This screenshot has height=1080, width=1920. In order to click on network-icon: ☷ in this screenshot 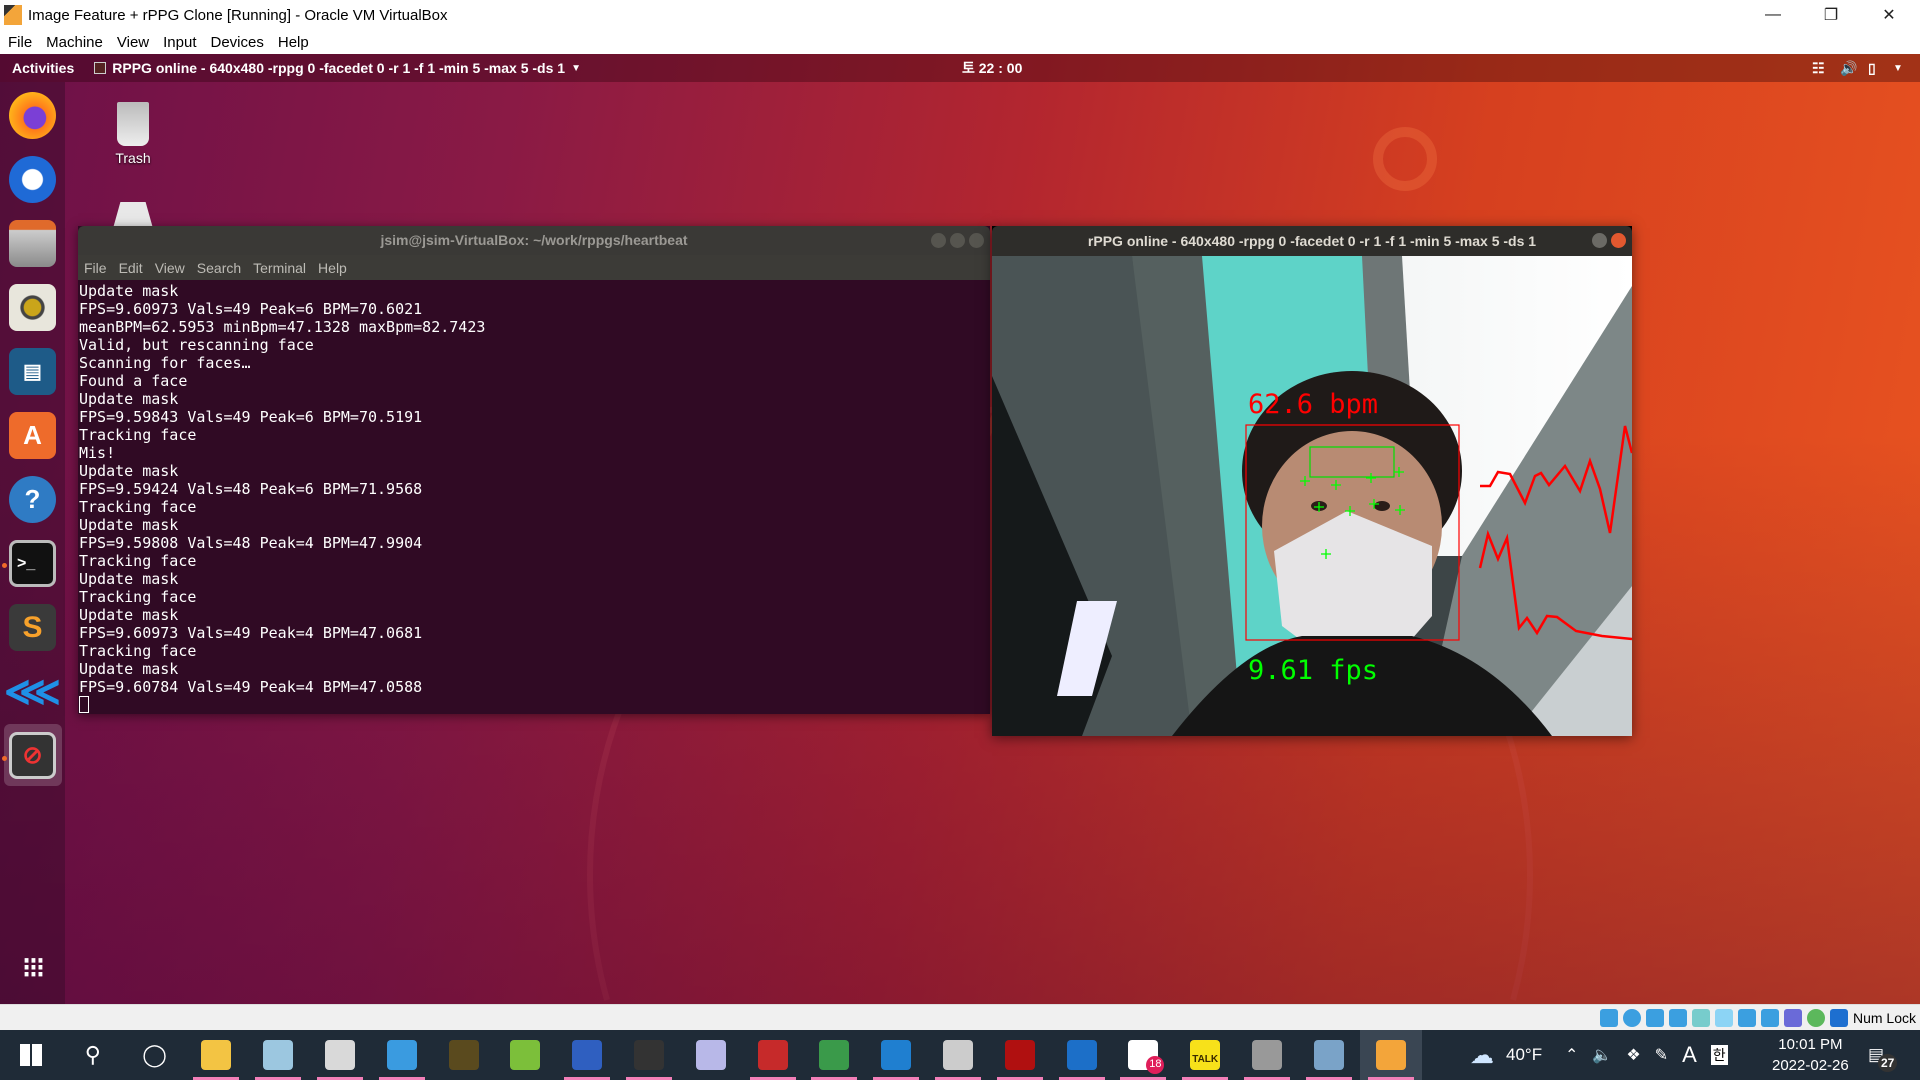, I will do `click(1818, 68)`.